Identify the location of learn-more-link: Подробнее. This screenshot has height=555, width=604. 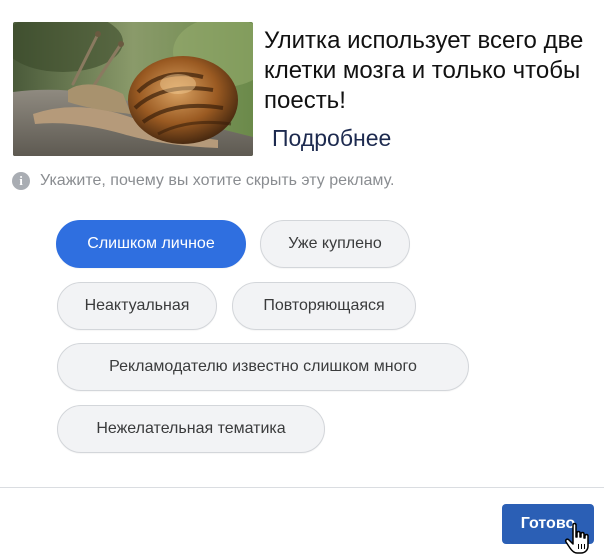
(331, 138).